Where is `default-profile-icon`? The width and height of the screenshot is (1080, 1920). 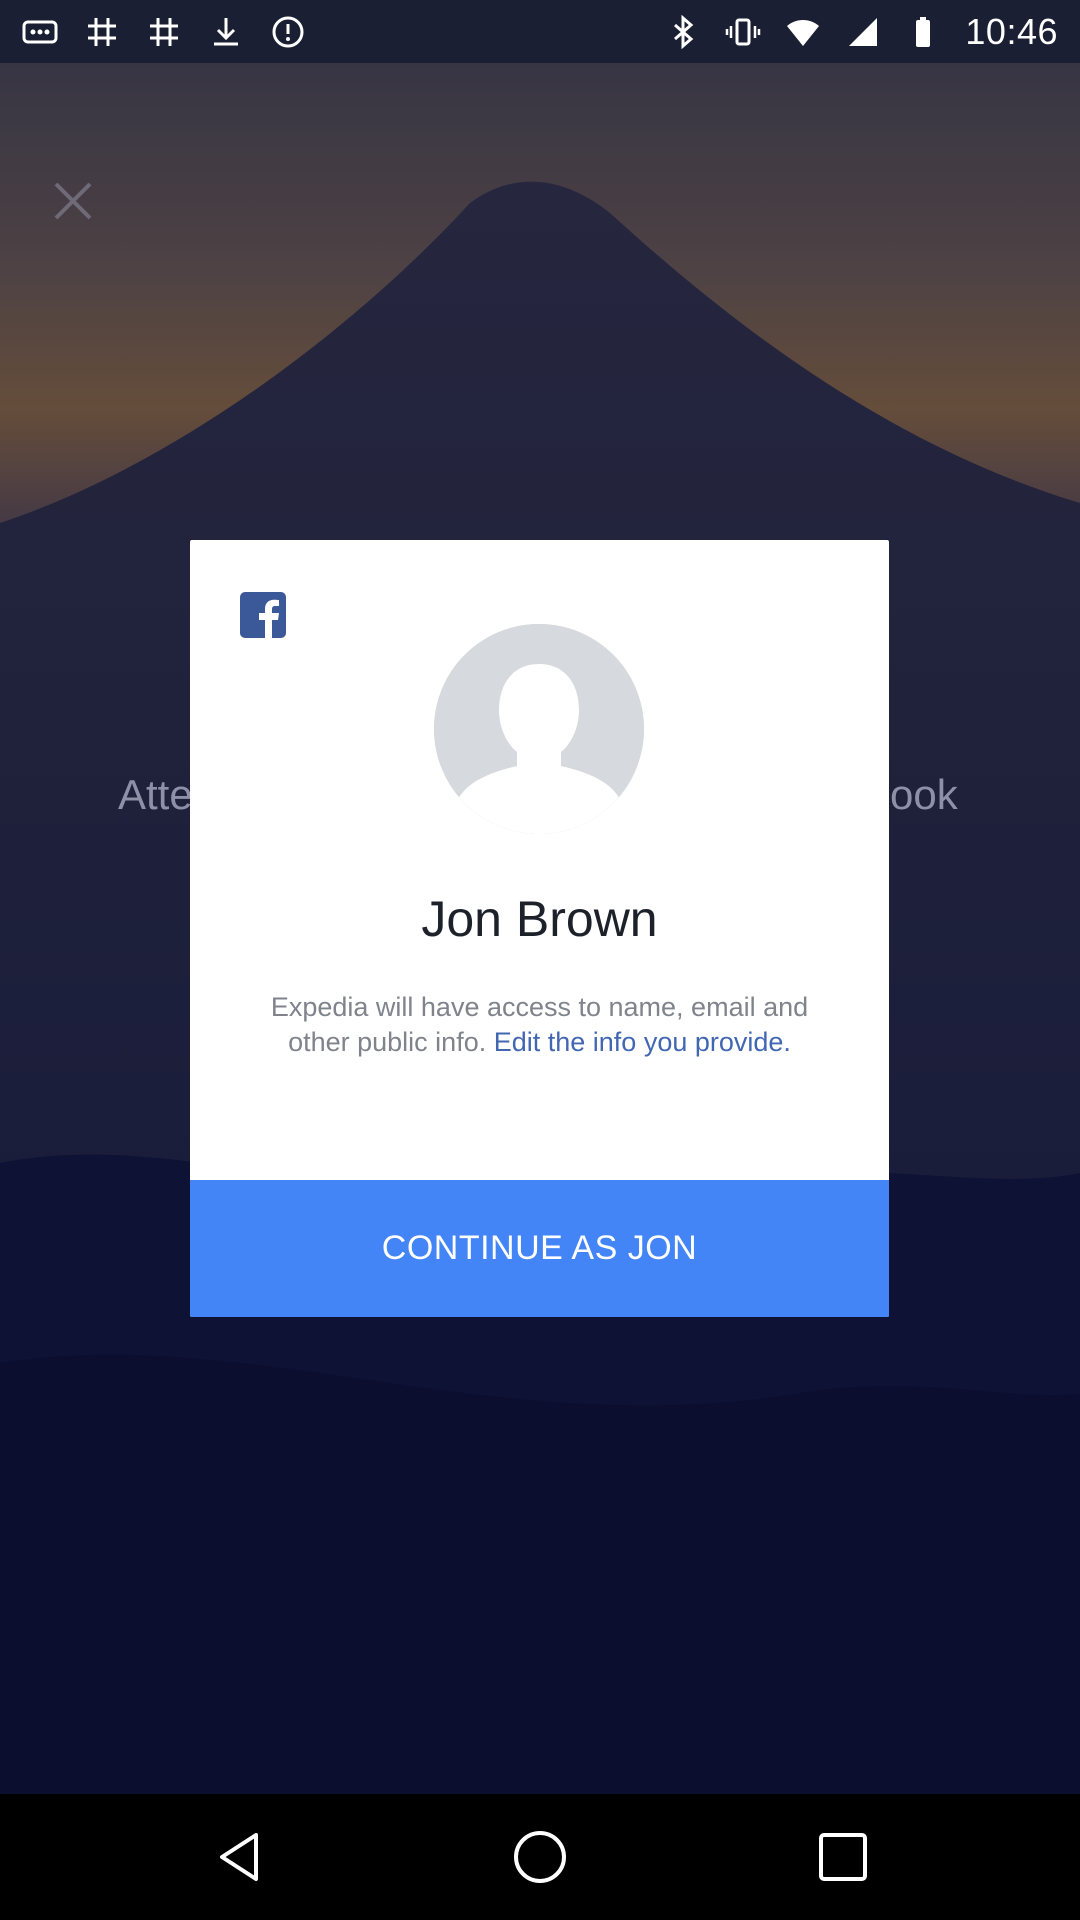 default-profile-icon is located at coordinates (539, 729).